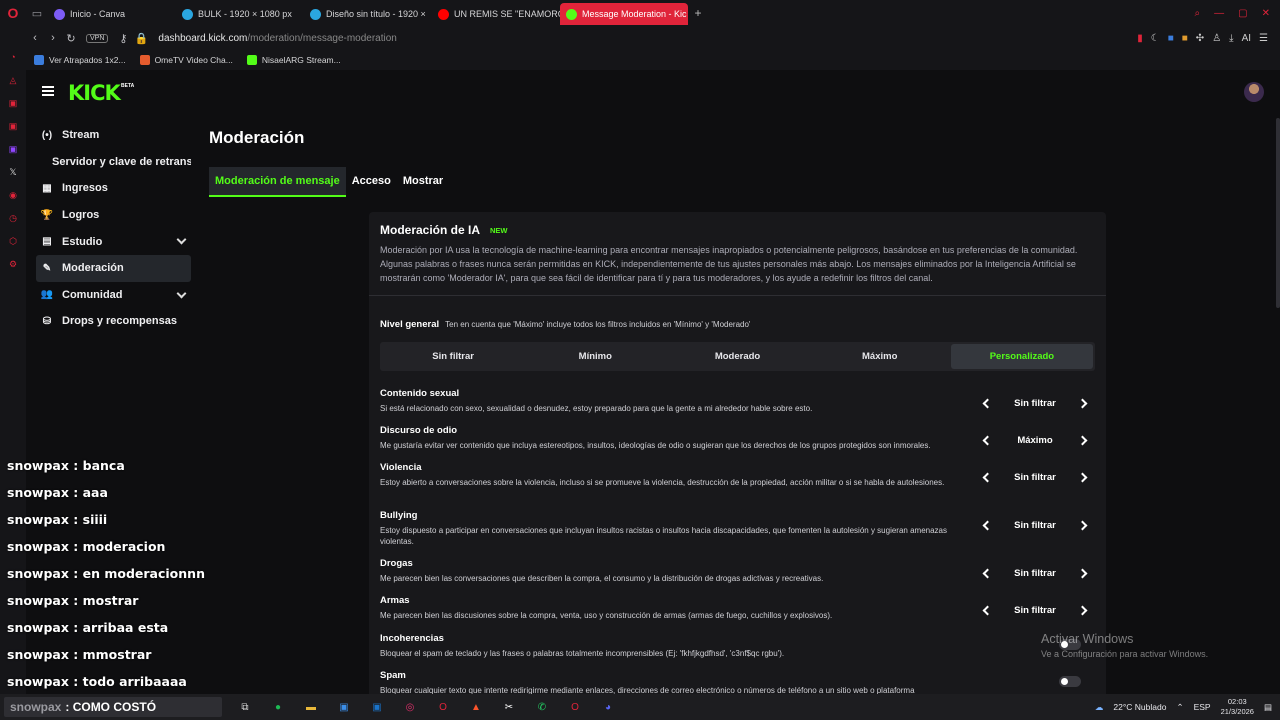  Describe the element at coordinates (1179, 707) in the screenshot. I see `chevron-up-icon: ⌃` at that location.